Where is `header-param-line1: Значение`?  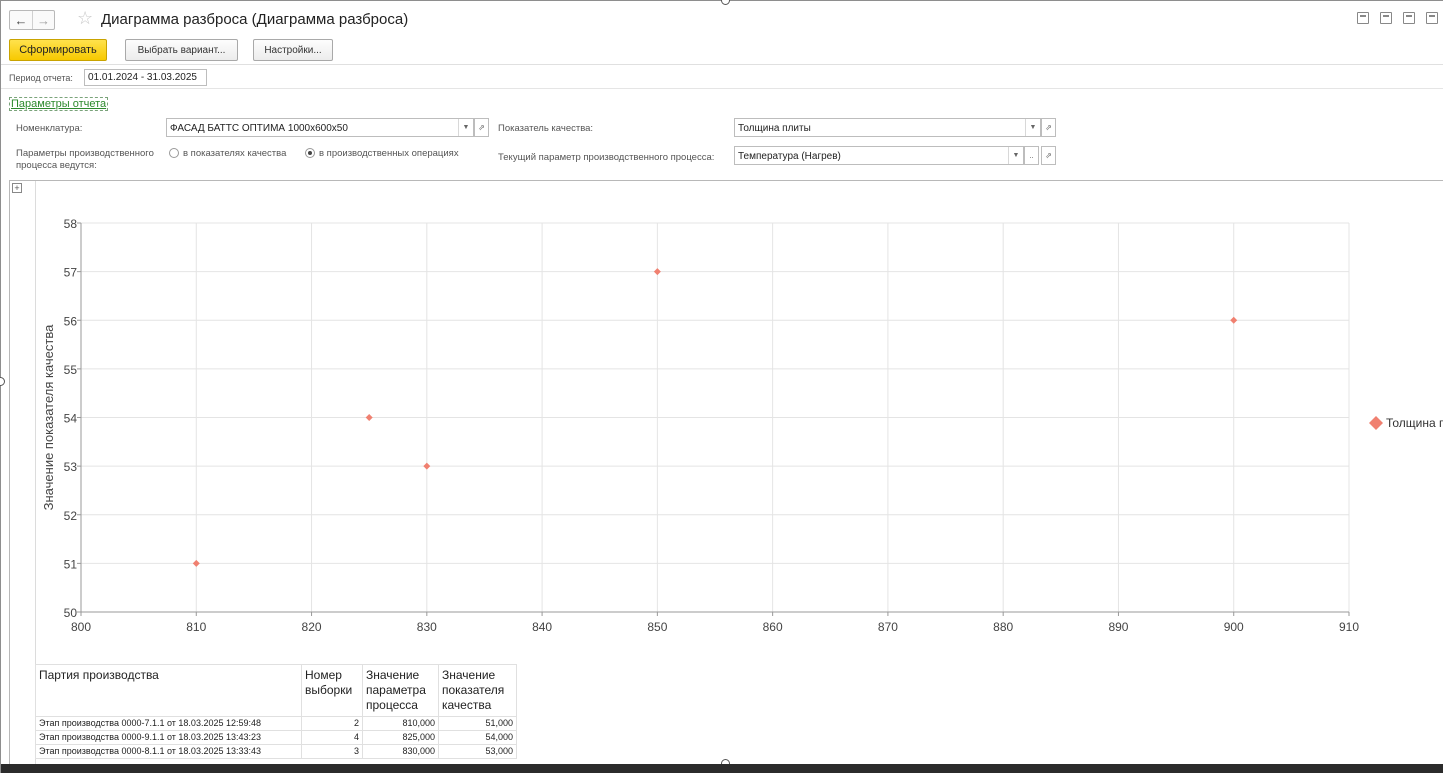
header-param-line1: Значение is located at coordinates (393, 675).